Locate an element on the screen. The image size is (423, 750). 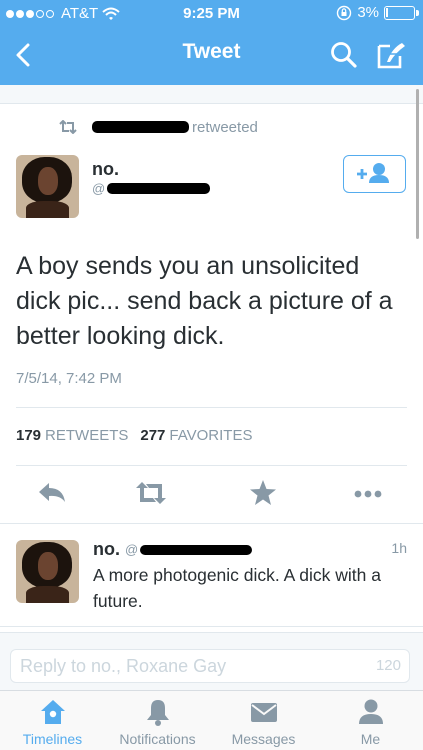
reply-composer: 120 is located at coordinates (211, 661).